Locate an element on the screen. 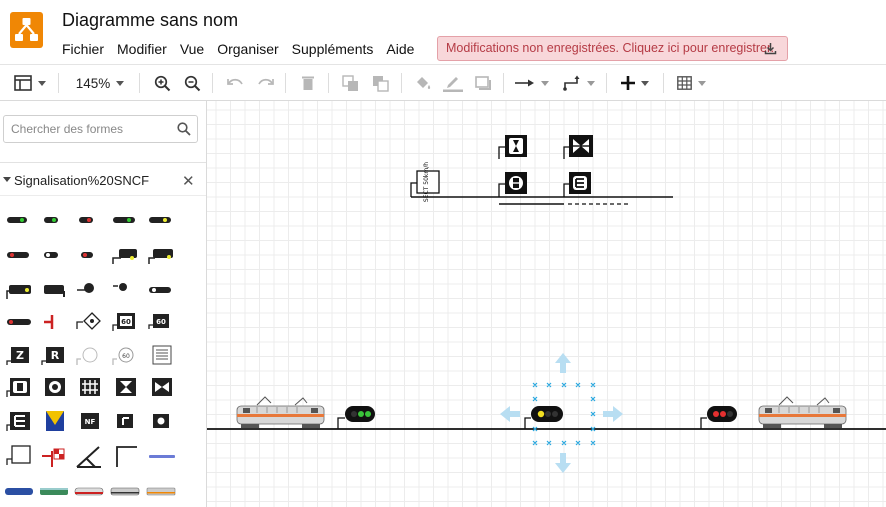 This screenshot has height=507, width=886. shape-rail-segment is located at coordinates (161, 456).